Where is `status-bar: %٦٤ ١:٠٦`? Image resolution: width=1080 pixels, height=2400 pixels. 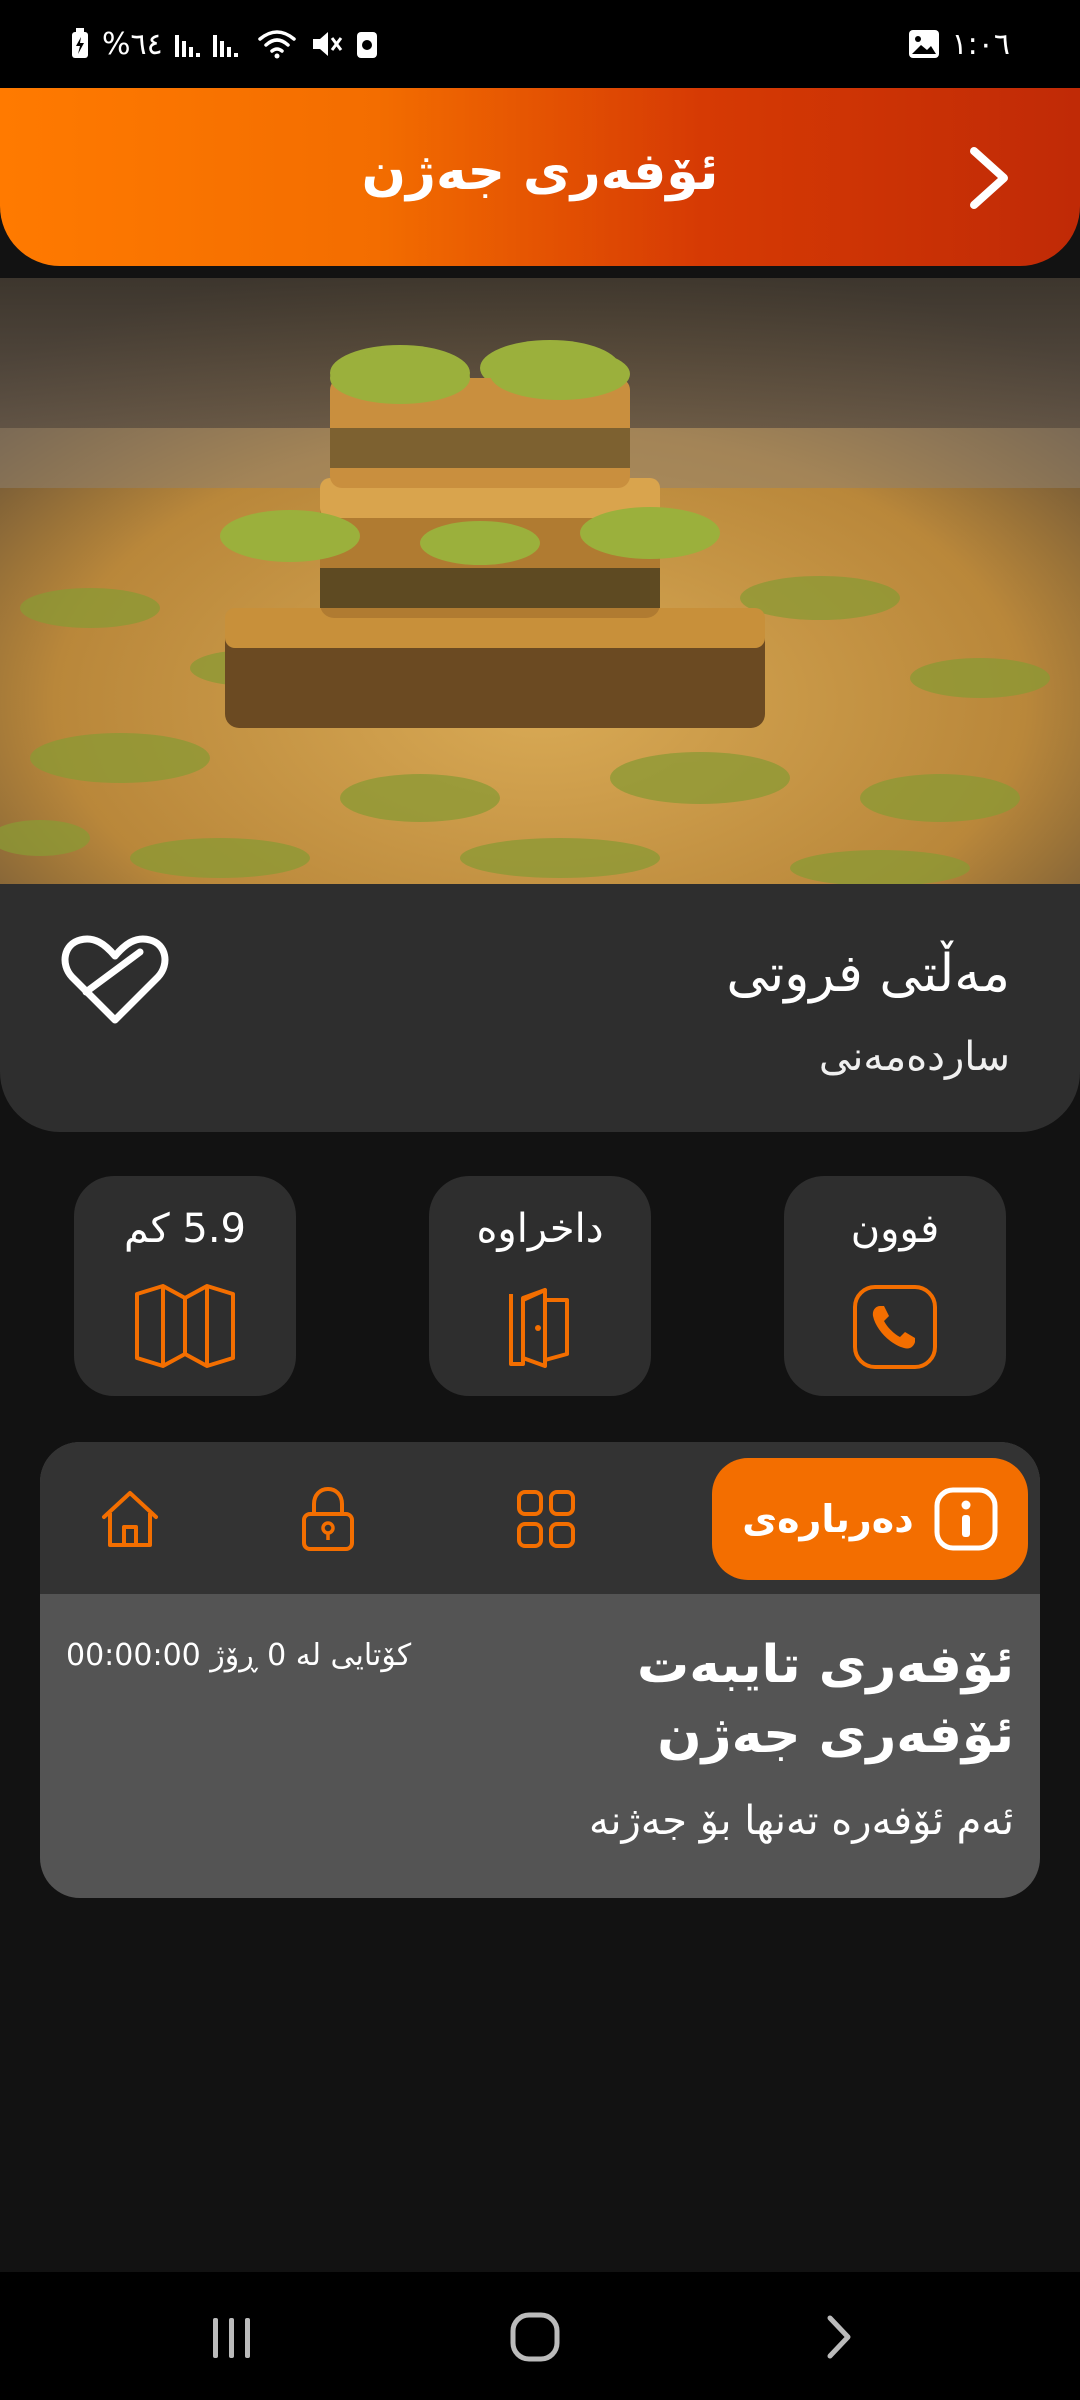 status-bar: %٦٤ ١:٠٦ is located at coordinates (540, 44).